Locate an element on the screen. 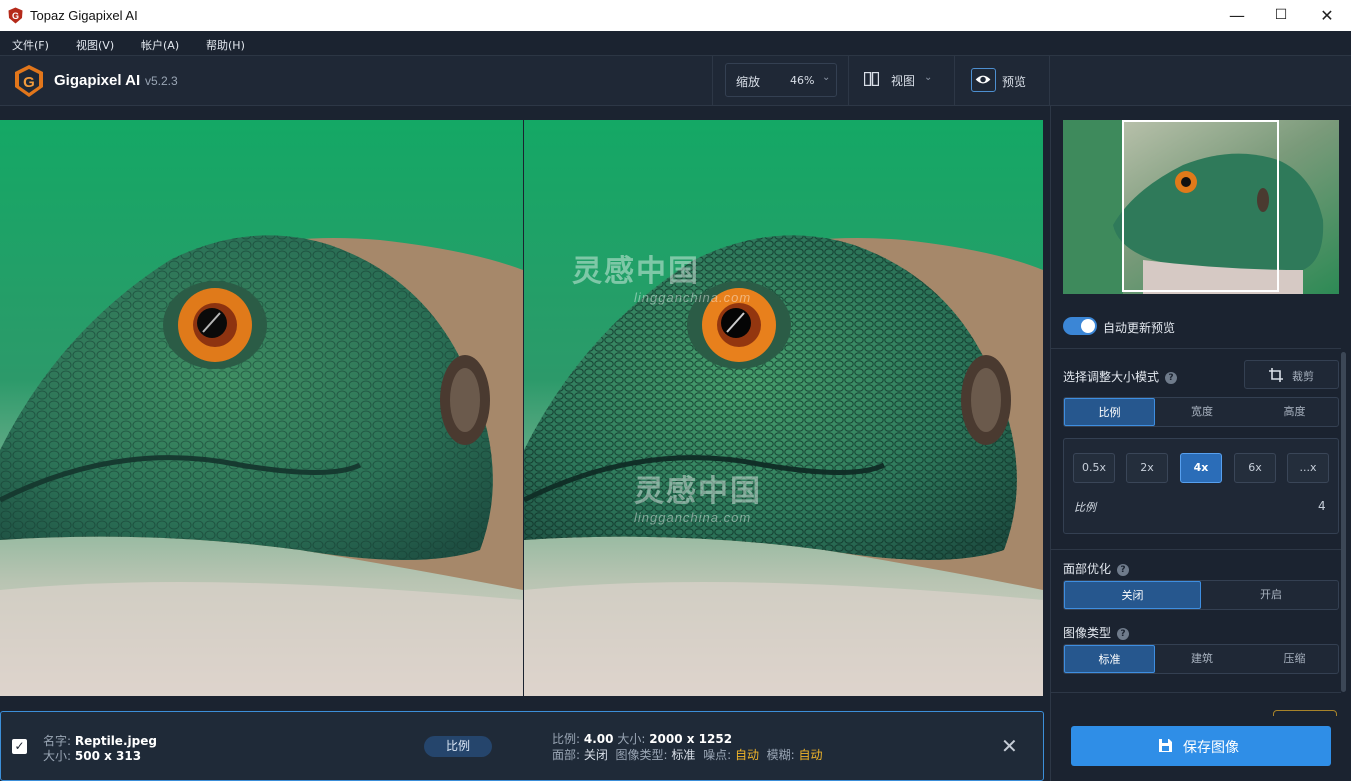  face-refine-tabs: 关闭 开启 is located at coordinates (1201, 595).